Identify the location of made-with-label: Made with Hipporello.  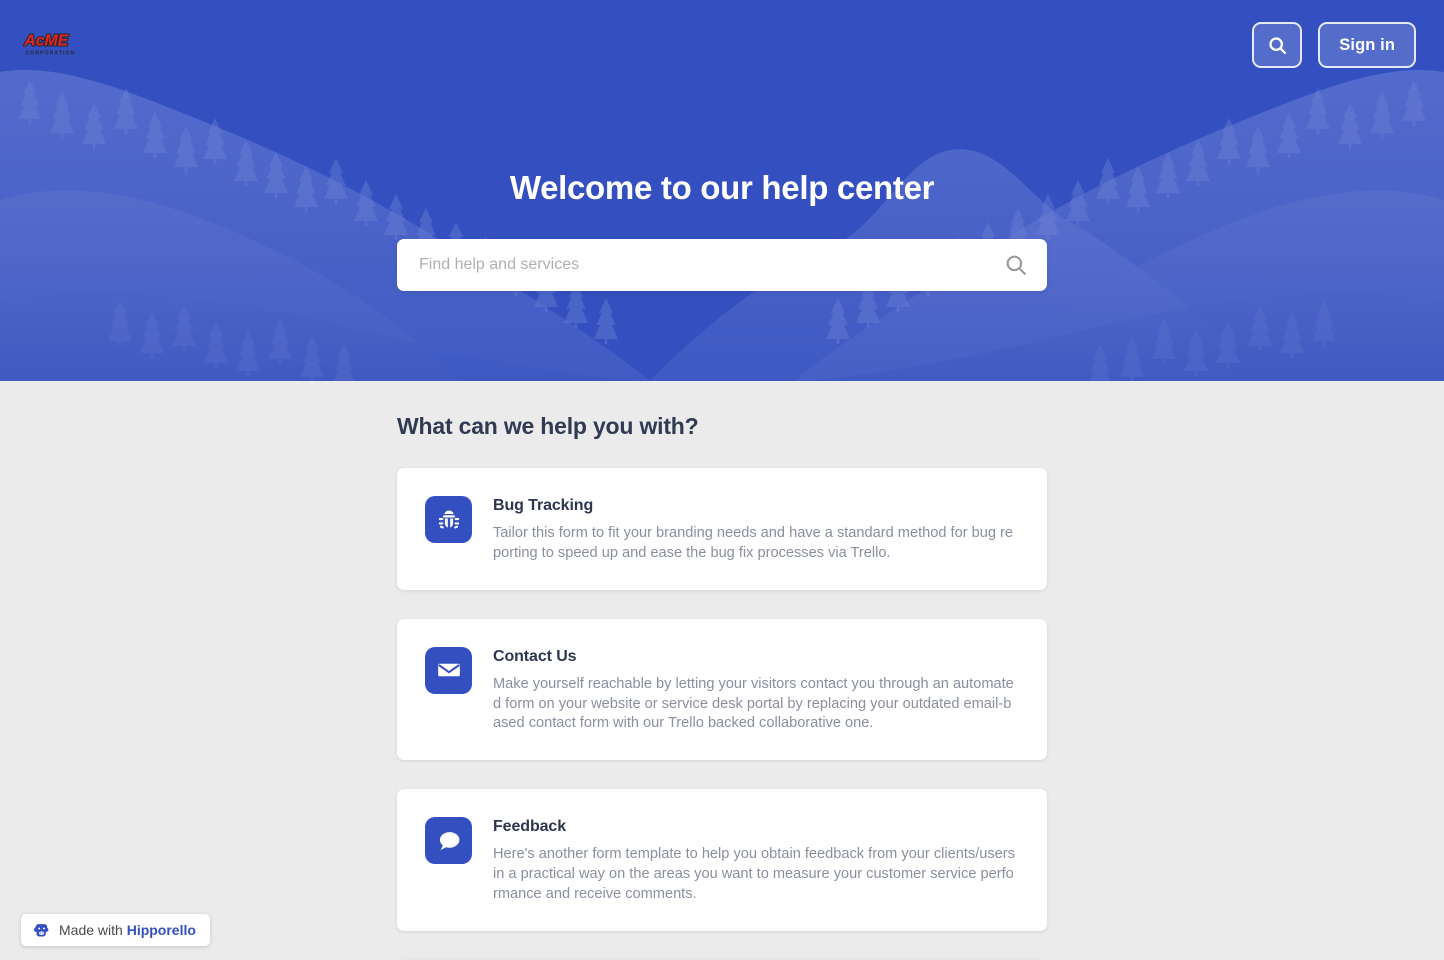
(127, 930).